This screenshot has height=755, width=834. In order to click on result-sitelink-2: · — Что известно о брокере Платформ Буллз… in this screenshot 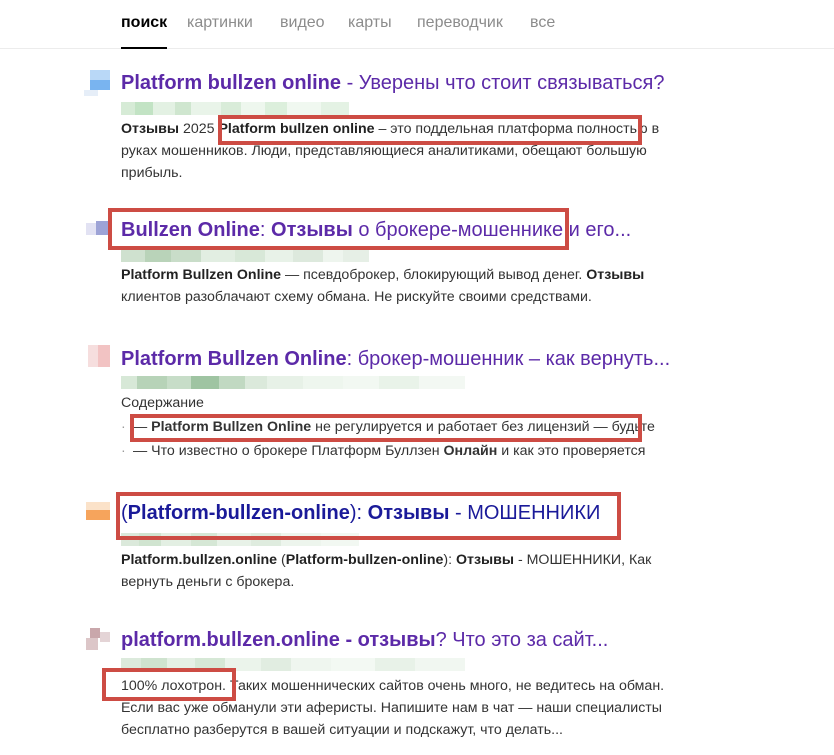, I will do `click(383, 451)`.